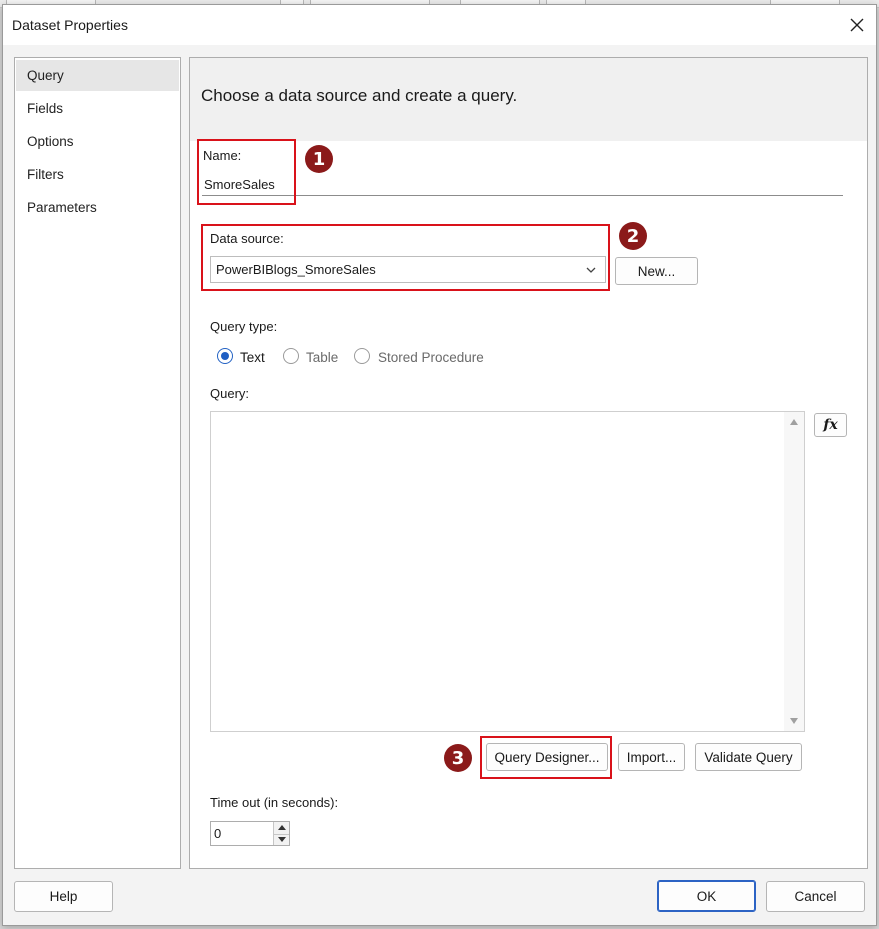 This screenshot has height=929, width=879. Describe the element at coordinates (362, 356) in the screenshot. I see `radio-stored-procedure` at that location.